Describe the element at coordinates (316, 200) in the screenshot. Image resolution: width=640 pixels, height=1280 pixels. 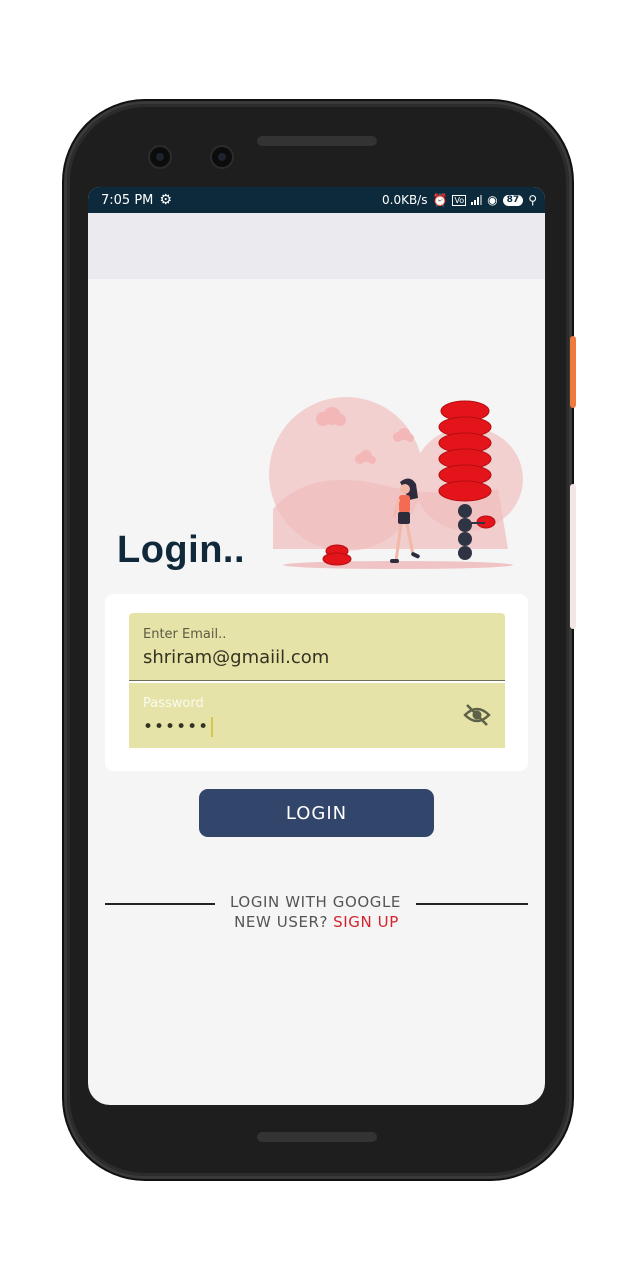
I see `status-bar: 7:05 PM ⚙ 0.0KB/s ⏰ Vo ◉ 87 ⚲` at that location.